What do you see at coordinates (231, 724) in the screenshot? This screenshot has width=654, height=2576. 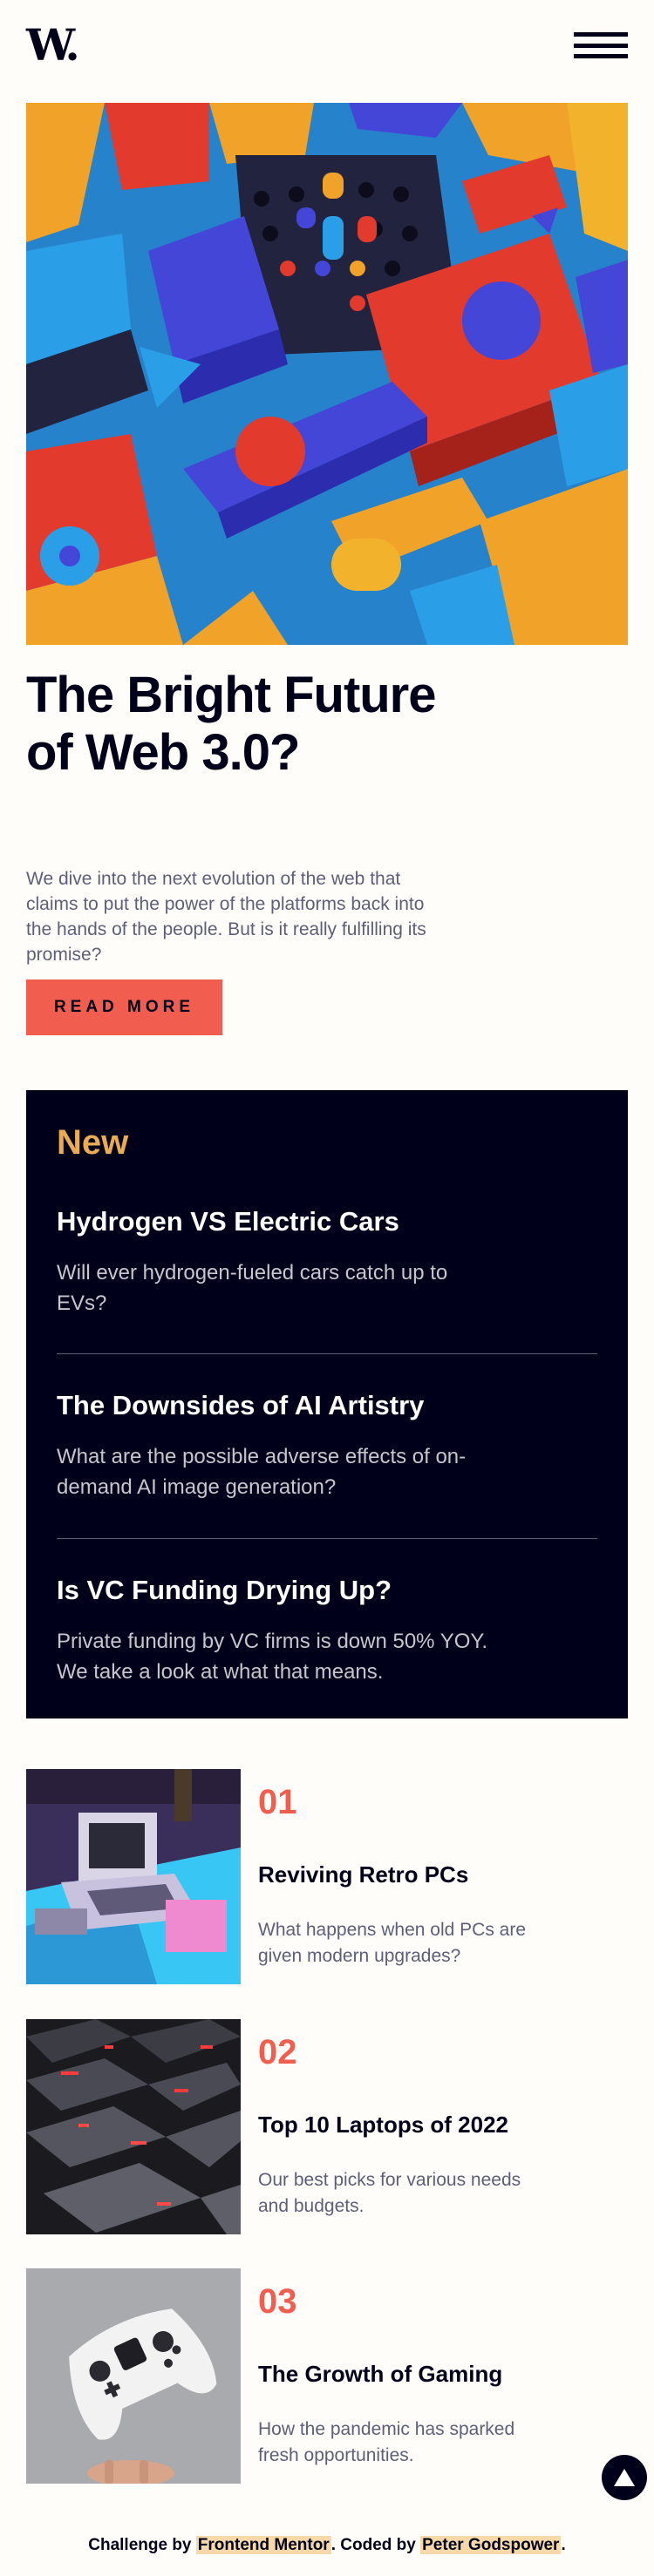 I see `hero-title: The Bright Future of Web 3.0?` at bounding box center [231, 724].